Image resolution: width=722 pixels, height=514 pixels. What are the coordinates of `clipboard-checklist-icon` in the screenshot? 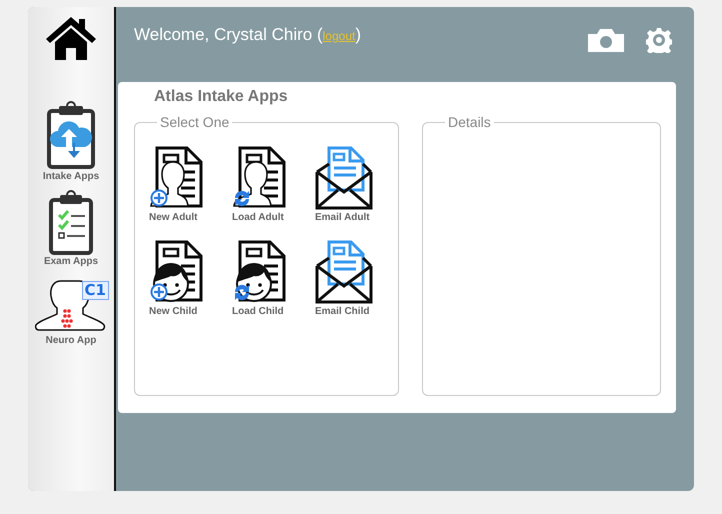 It's located at (71, 223).